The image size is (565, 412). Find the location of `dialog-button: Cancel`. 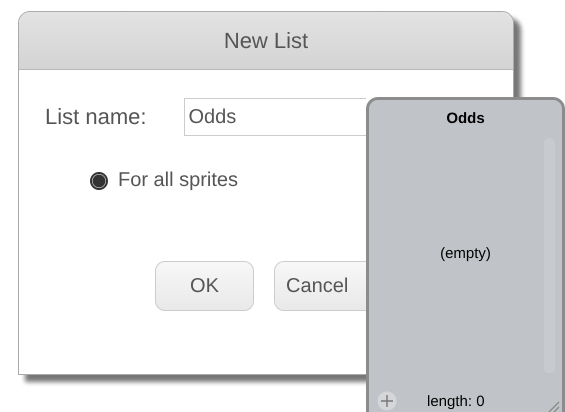

dialog-button: Cancel is located at coordinates (320, 286).